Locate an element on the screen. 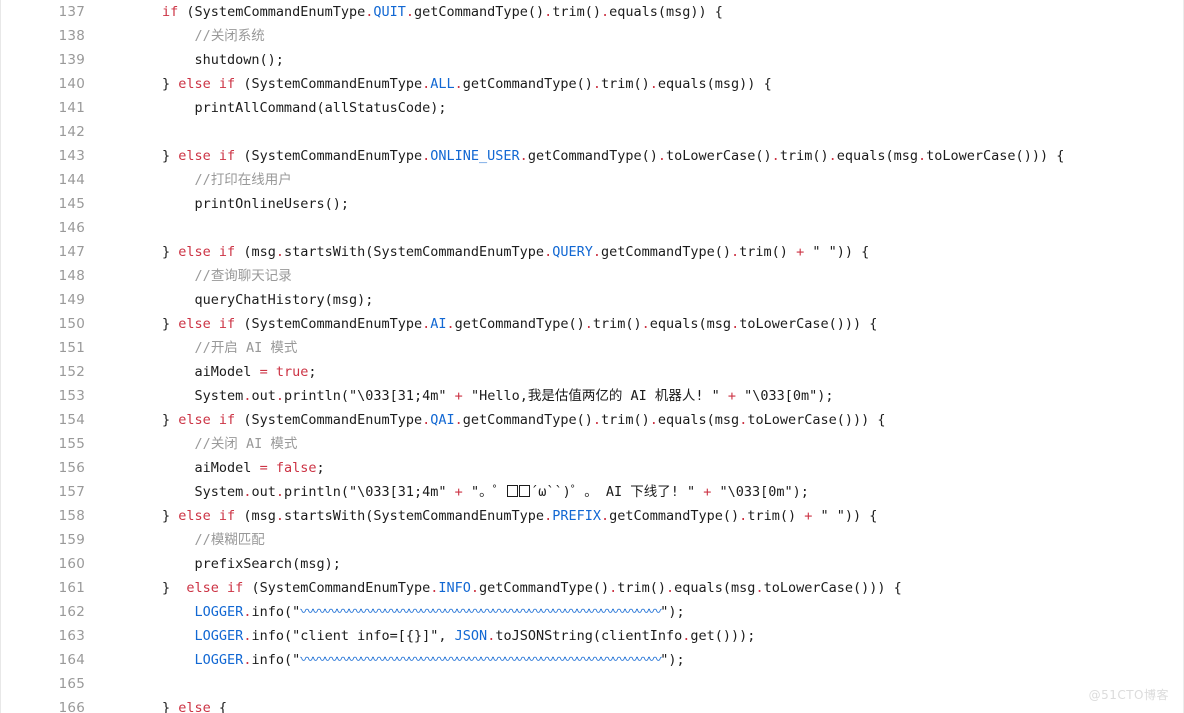  line-number: 152 is located at coordinates (71, 372).